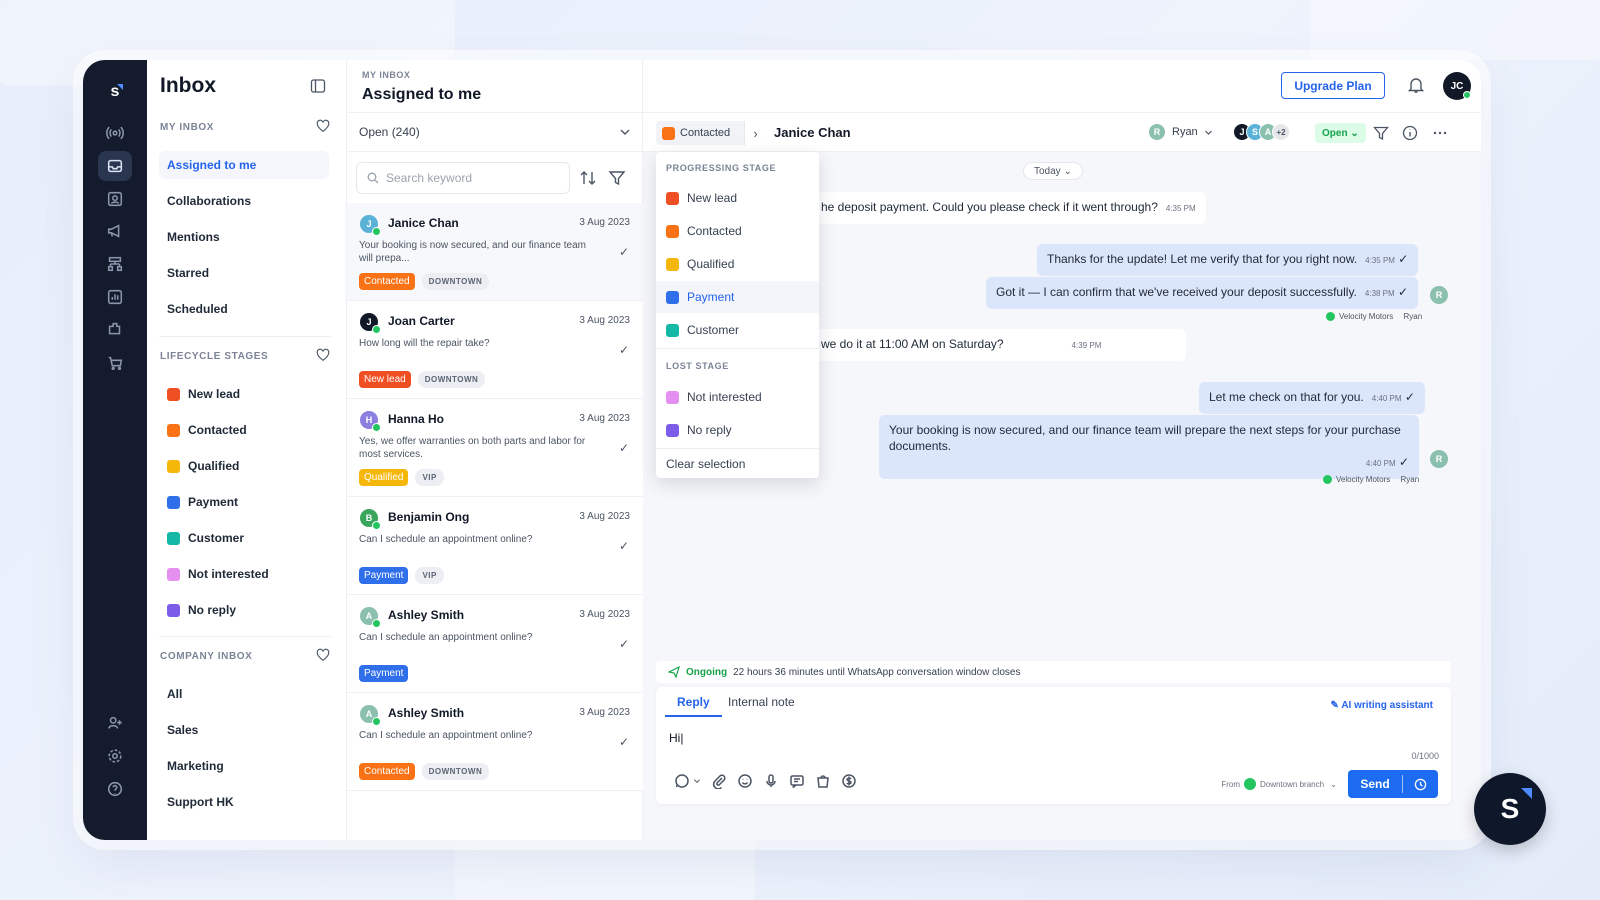  What do you see at coordinates (823, 781) in the screenshot?
I see `shopping-bag-icon` at bounding box center [823, 781].